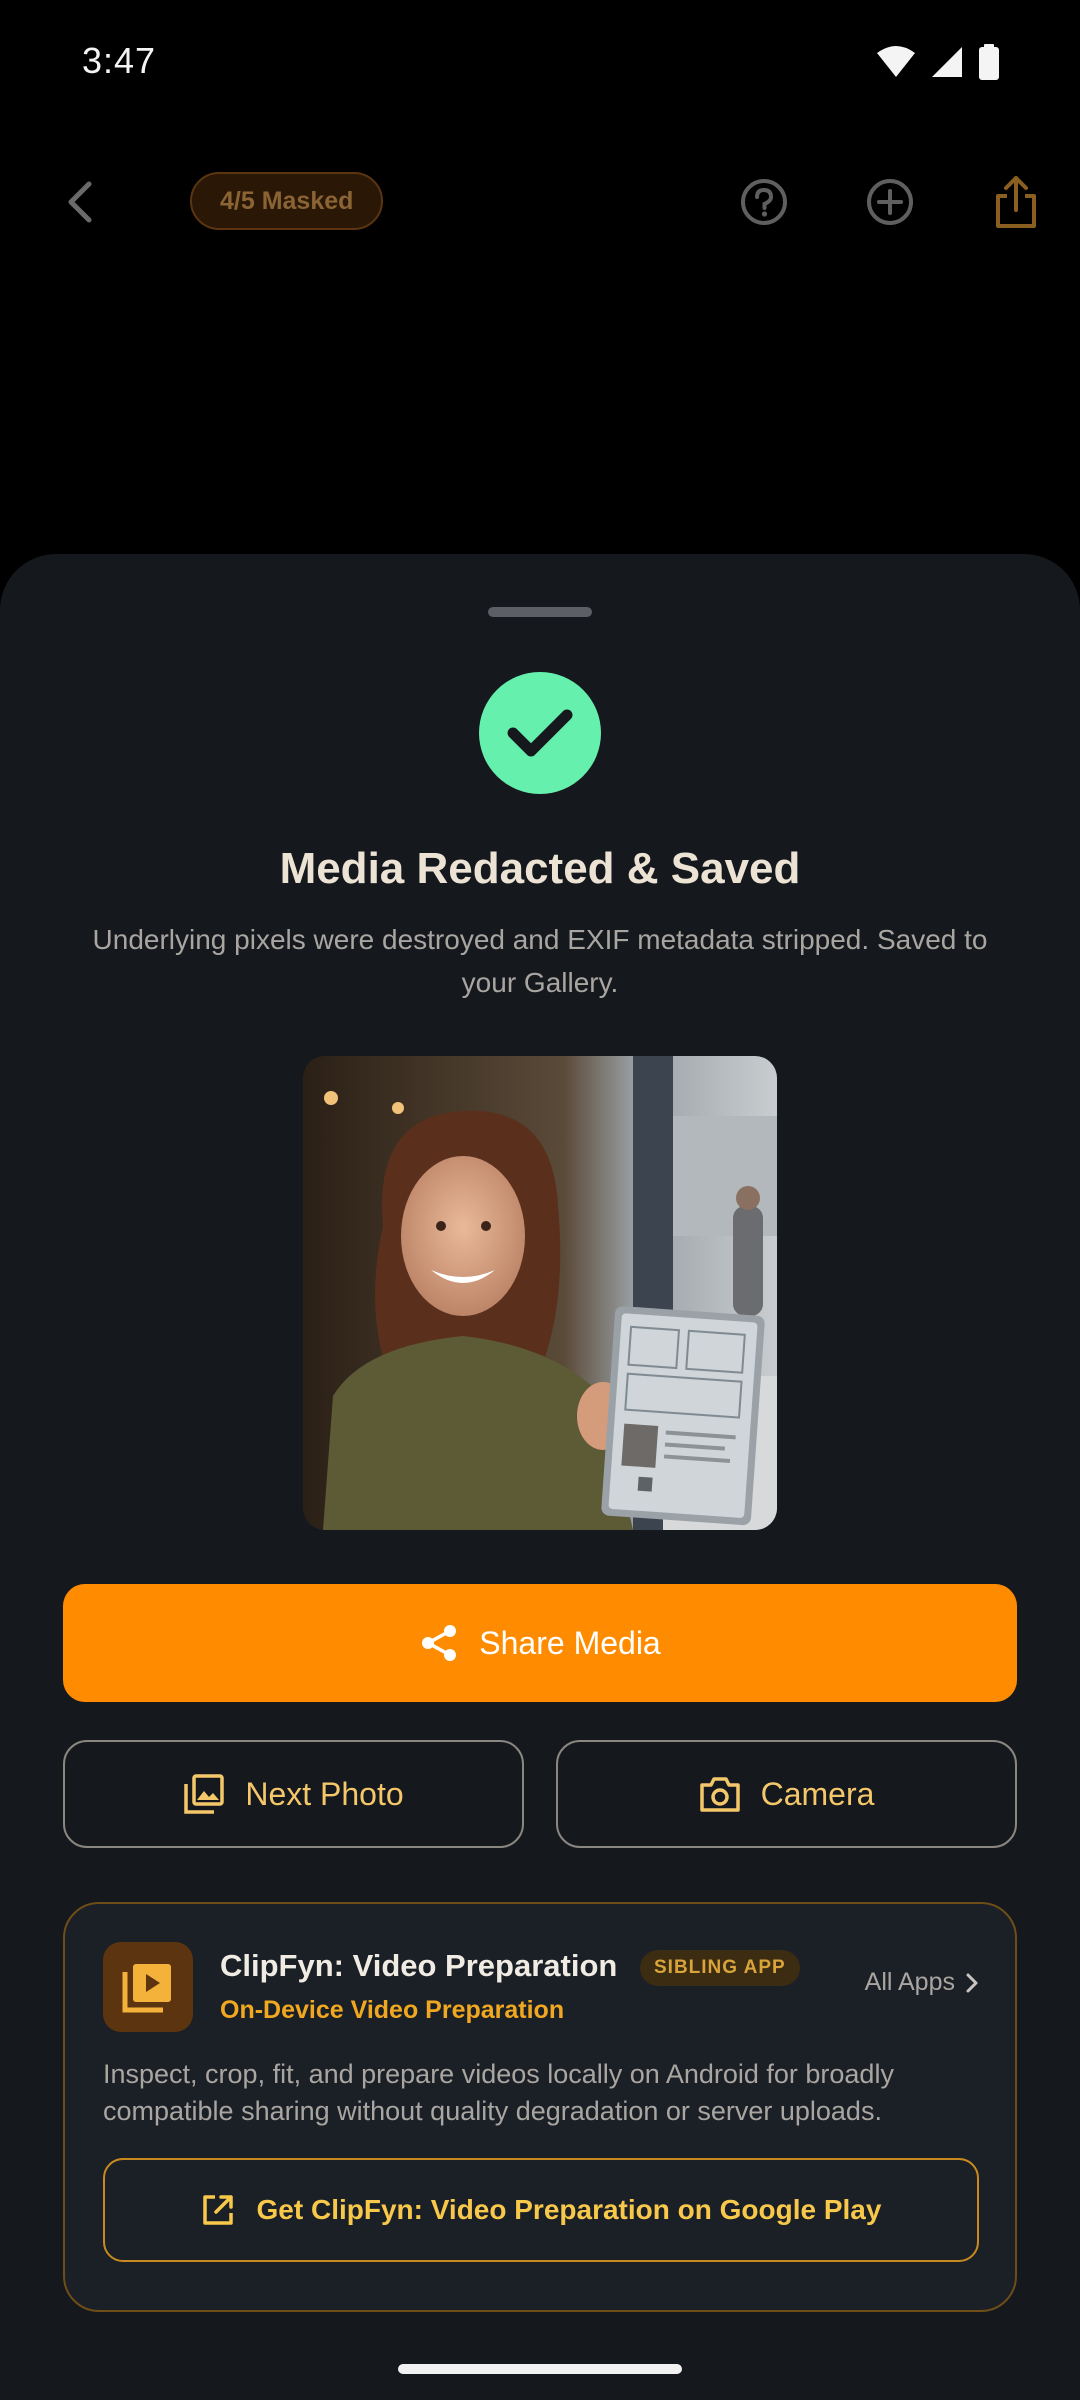 This screenshot has height=2400, width=1080. Describe the element at coordinates (392, 2010) in the screenshot. I see `sibling-app-subtitle: On-Device Video Preparation` at that location.